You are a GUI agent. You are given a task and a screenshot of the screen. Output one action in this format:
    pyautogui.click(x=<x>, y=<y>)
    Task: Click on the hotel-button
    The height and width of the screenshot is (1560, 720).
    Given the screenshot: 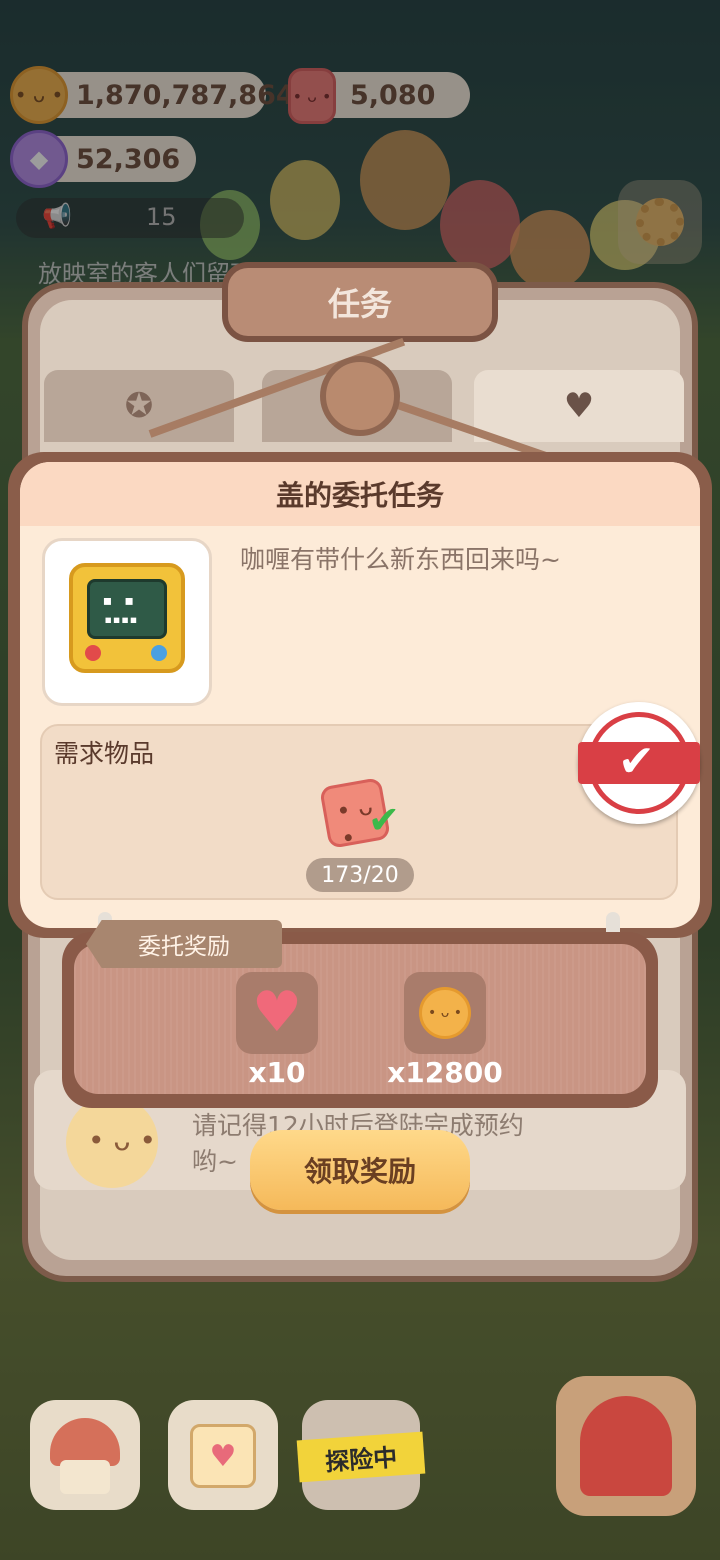 What is the action you would take?
    pyautogui.click(x=85, y=1455)
    